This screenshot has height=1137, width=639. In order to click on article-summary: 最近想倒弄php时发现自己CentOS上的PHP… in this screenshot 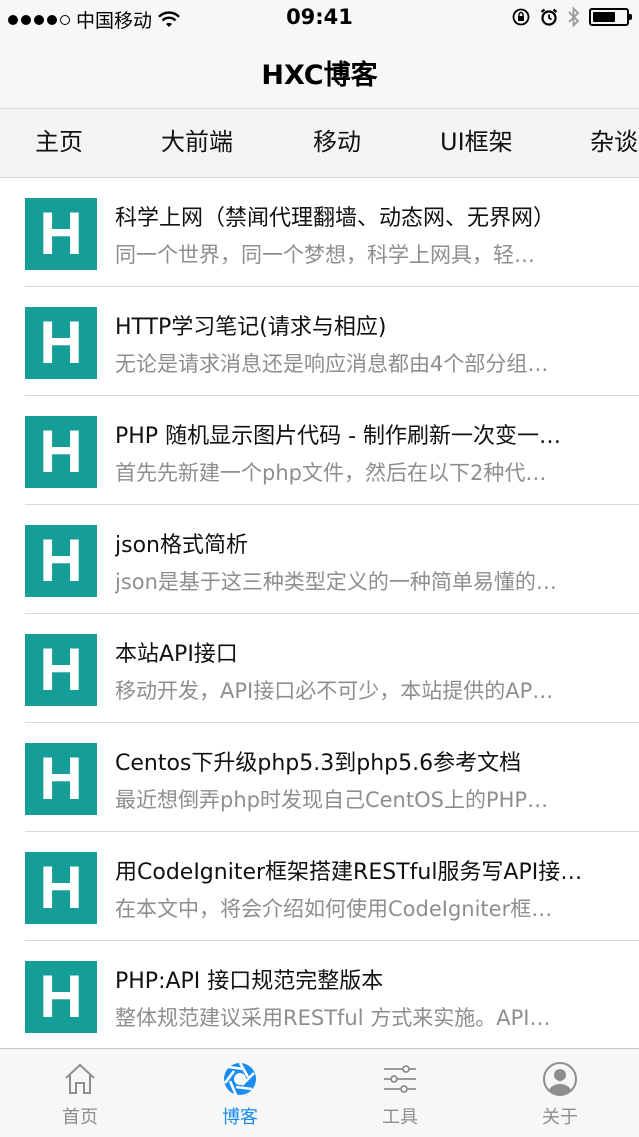, I will do `click(332, 800)`.